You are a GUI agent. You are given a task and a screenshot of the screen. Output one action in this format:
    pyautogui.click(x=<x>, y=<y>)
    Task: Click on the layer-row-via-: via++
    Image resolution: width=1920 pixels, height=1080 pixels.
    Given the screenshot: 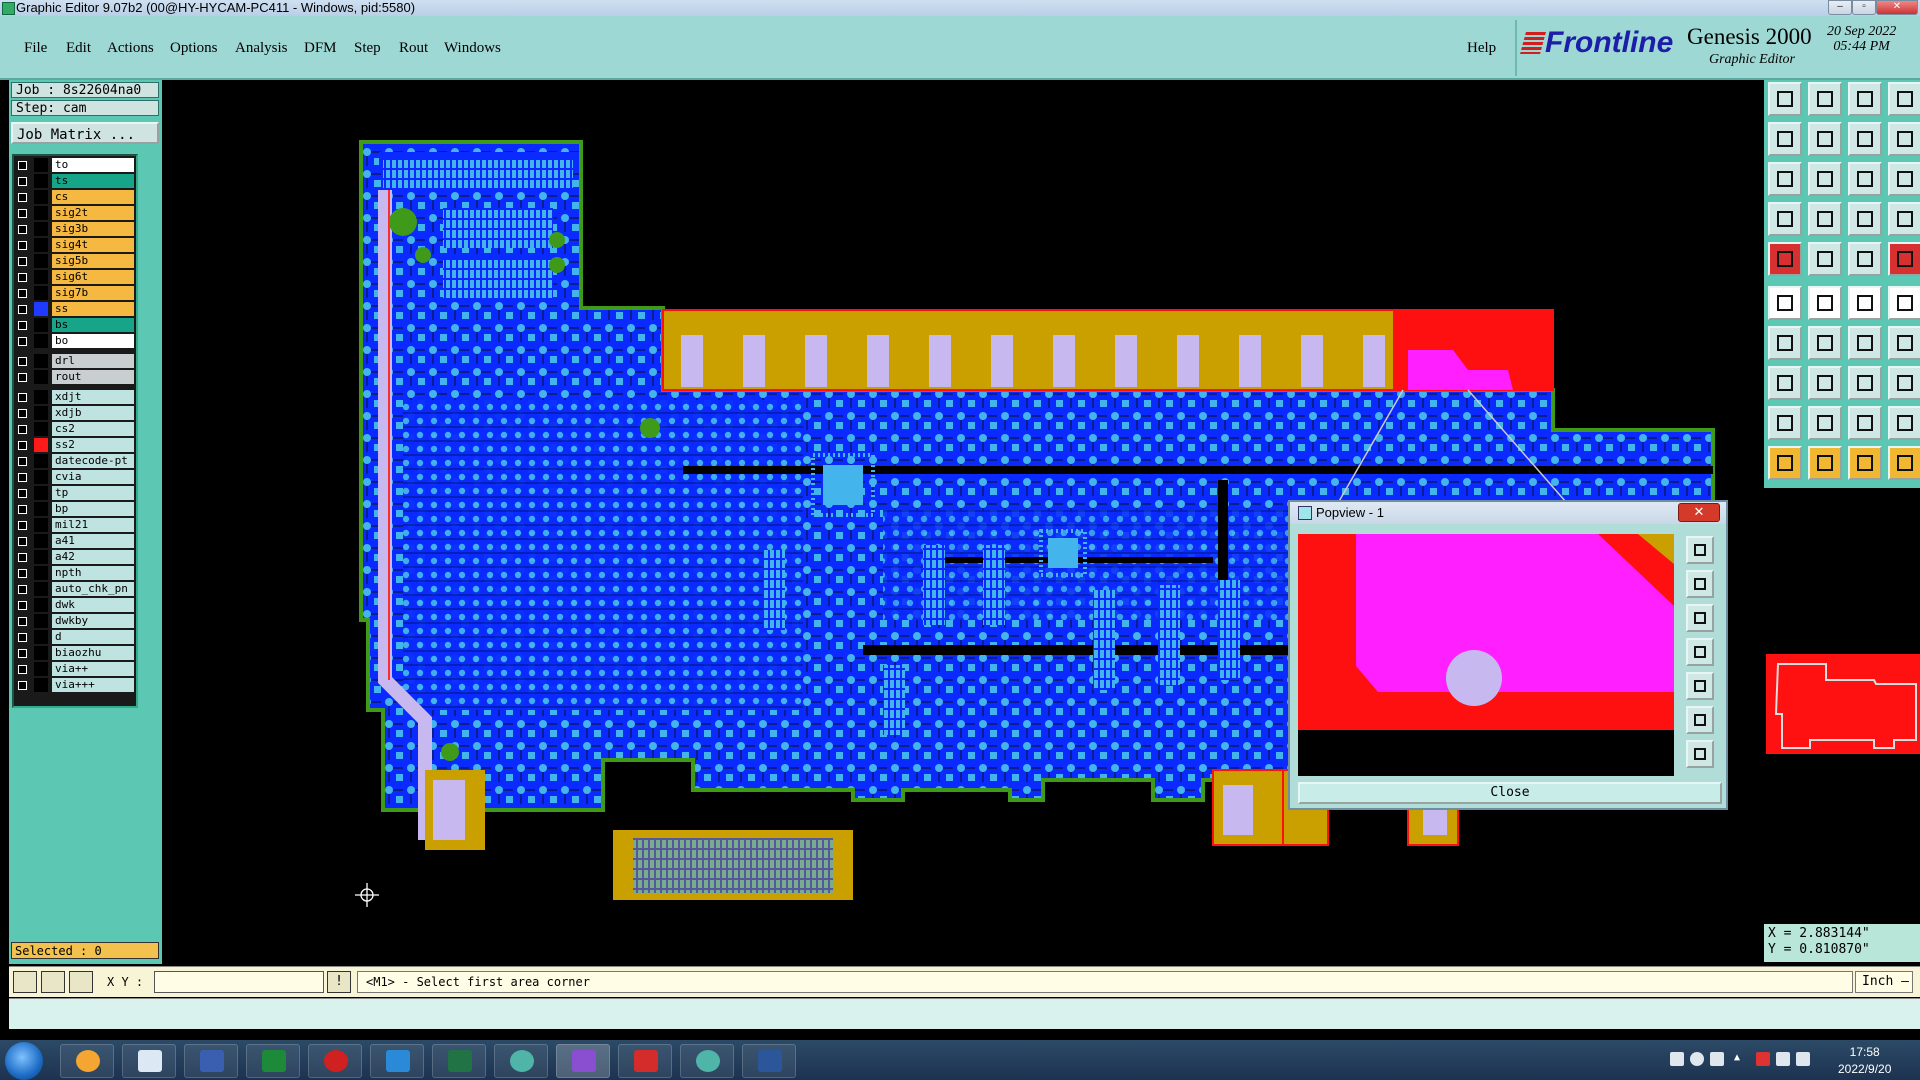 What is the action you would take?
    pyautogui.click(x=74, y=669)
    